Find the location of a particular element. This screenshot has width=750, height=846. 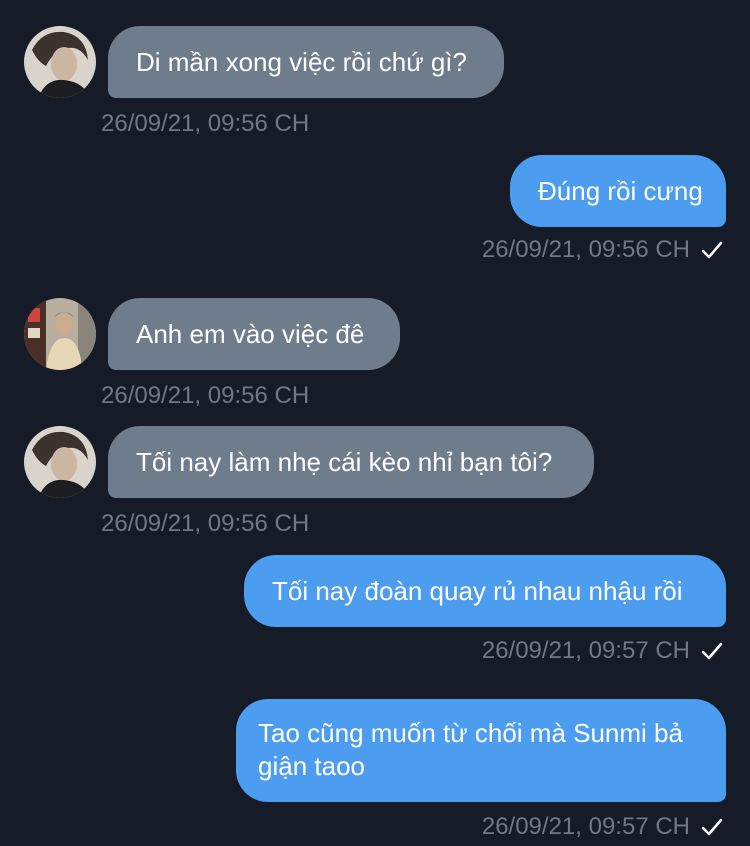

outgoing-message-bubble: Tối nay đoàn quay rủ nhau nhậu rồi is located at coordinates (485, 591).